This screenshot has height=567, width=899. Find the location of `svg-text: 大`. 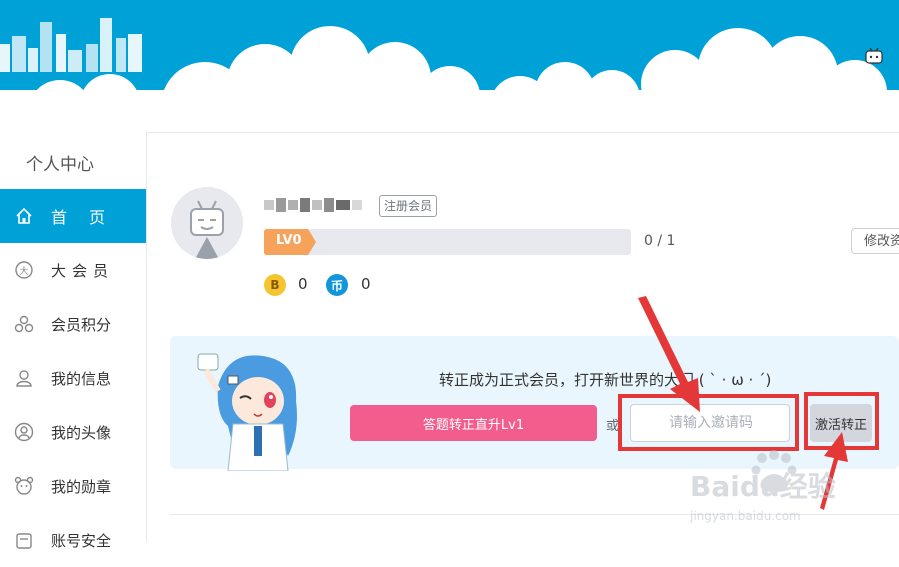

svg-text: 大 is located at coordinates (23, 271).